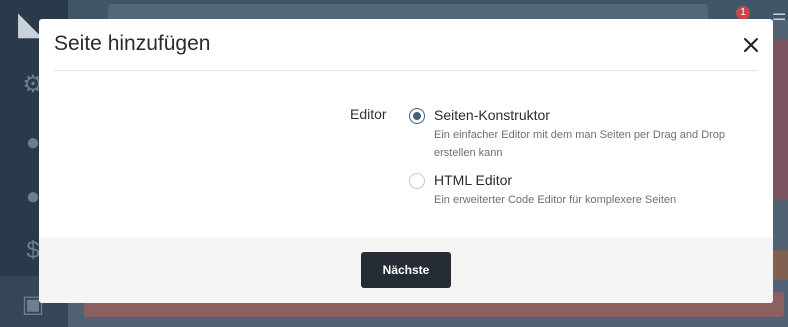 The width and height of the screenshot is (788, 327). I want to click on app-topbar, so click(428, 10).